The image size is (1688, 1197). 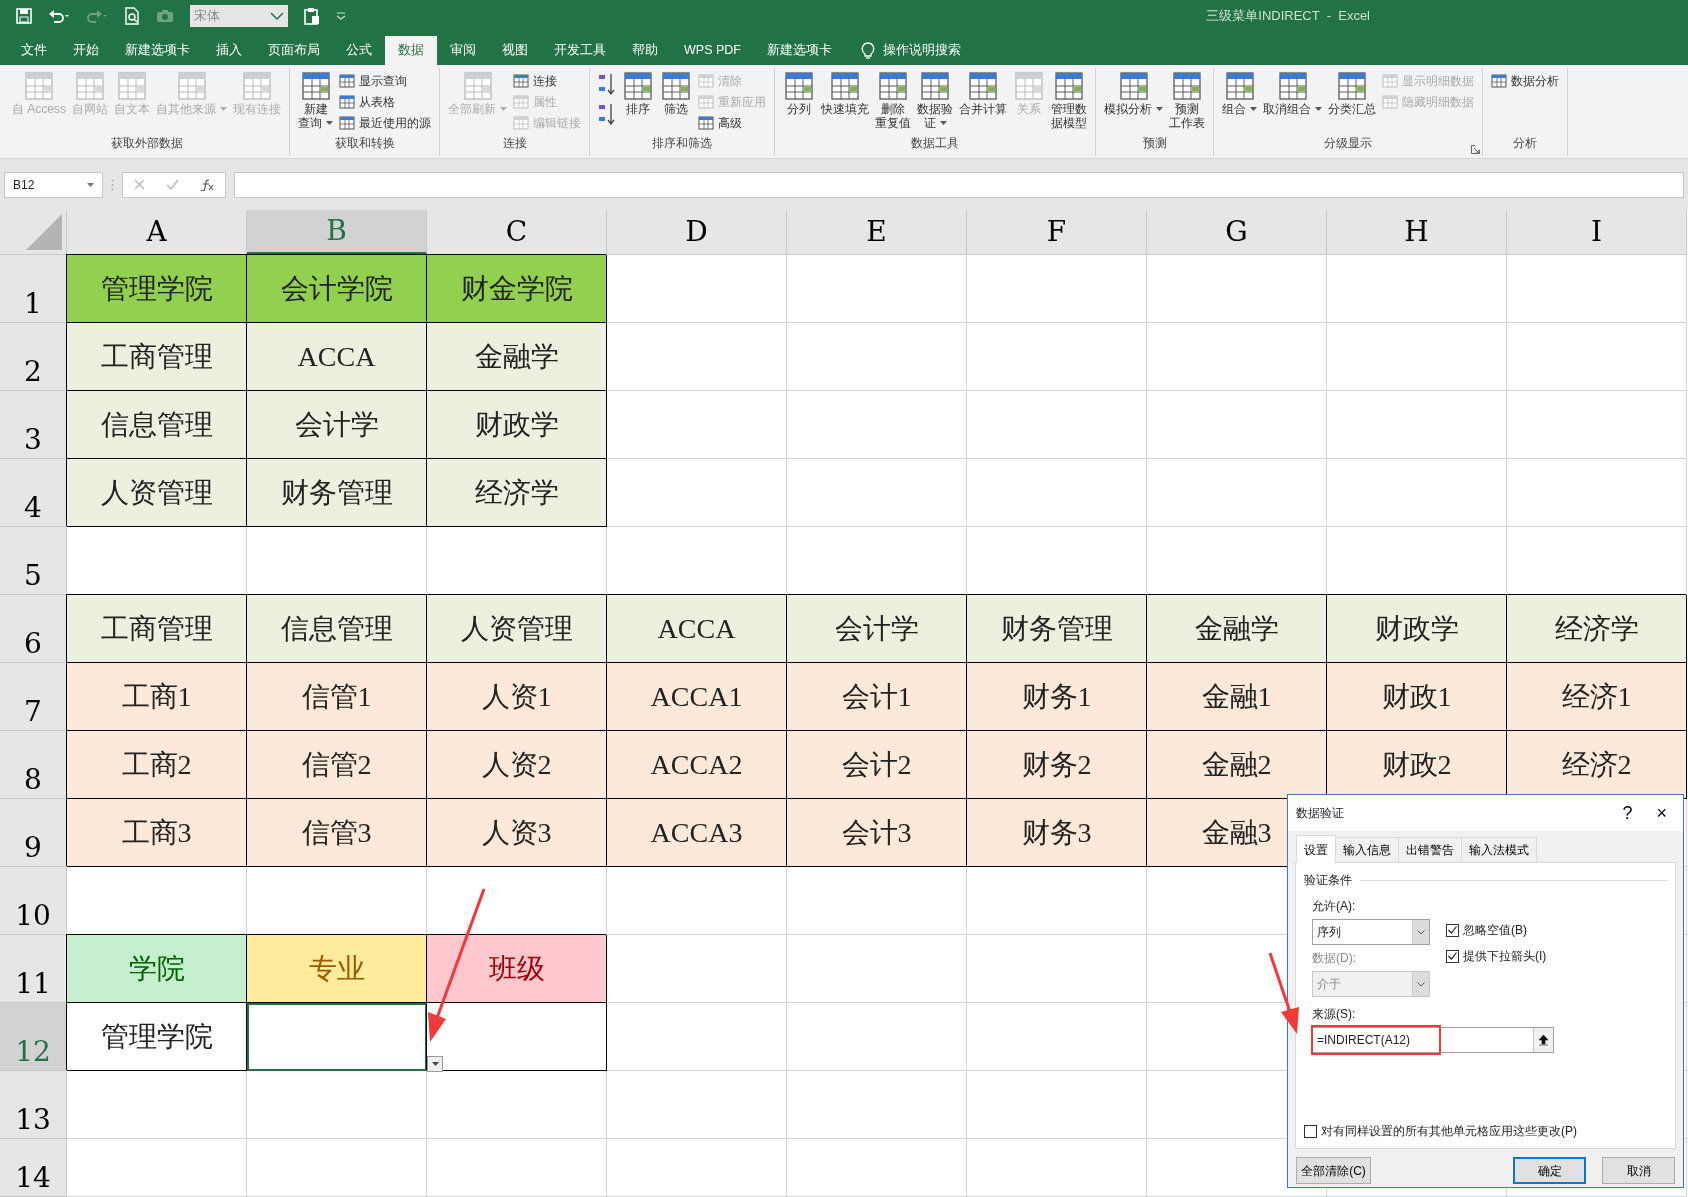 I want to click on ribbon-tab: 开始, so click(x=86, y=50).